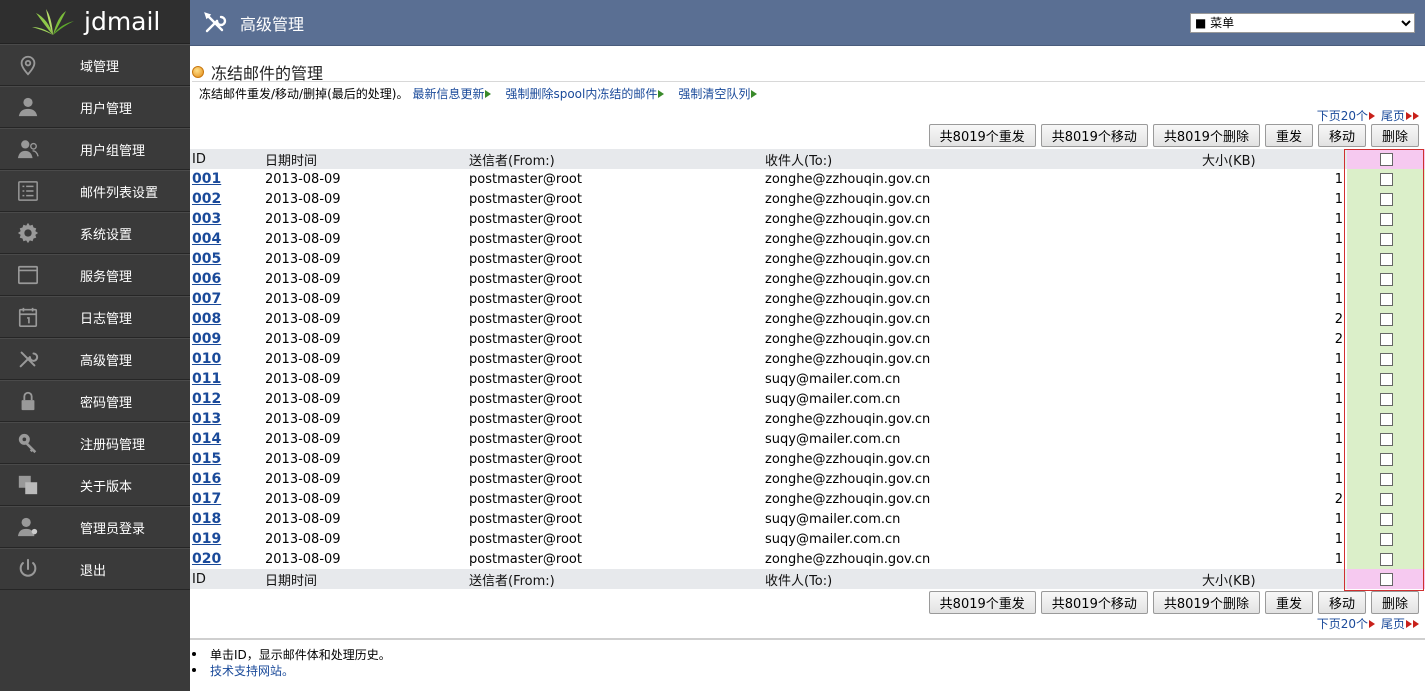 Image resolution: width=1425 pixels, height=691 pixels. Describe the element at coordinates (95, 107) in the screenshot. I see `sidebar-item-1: 用户管理` at that location.